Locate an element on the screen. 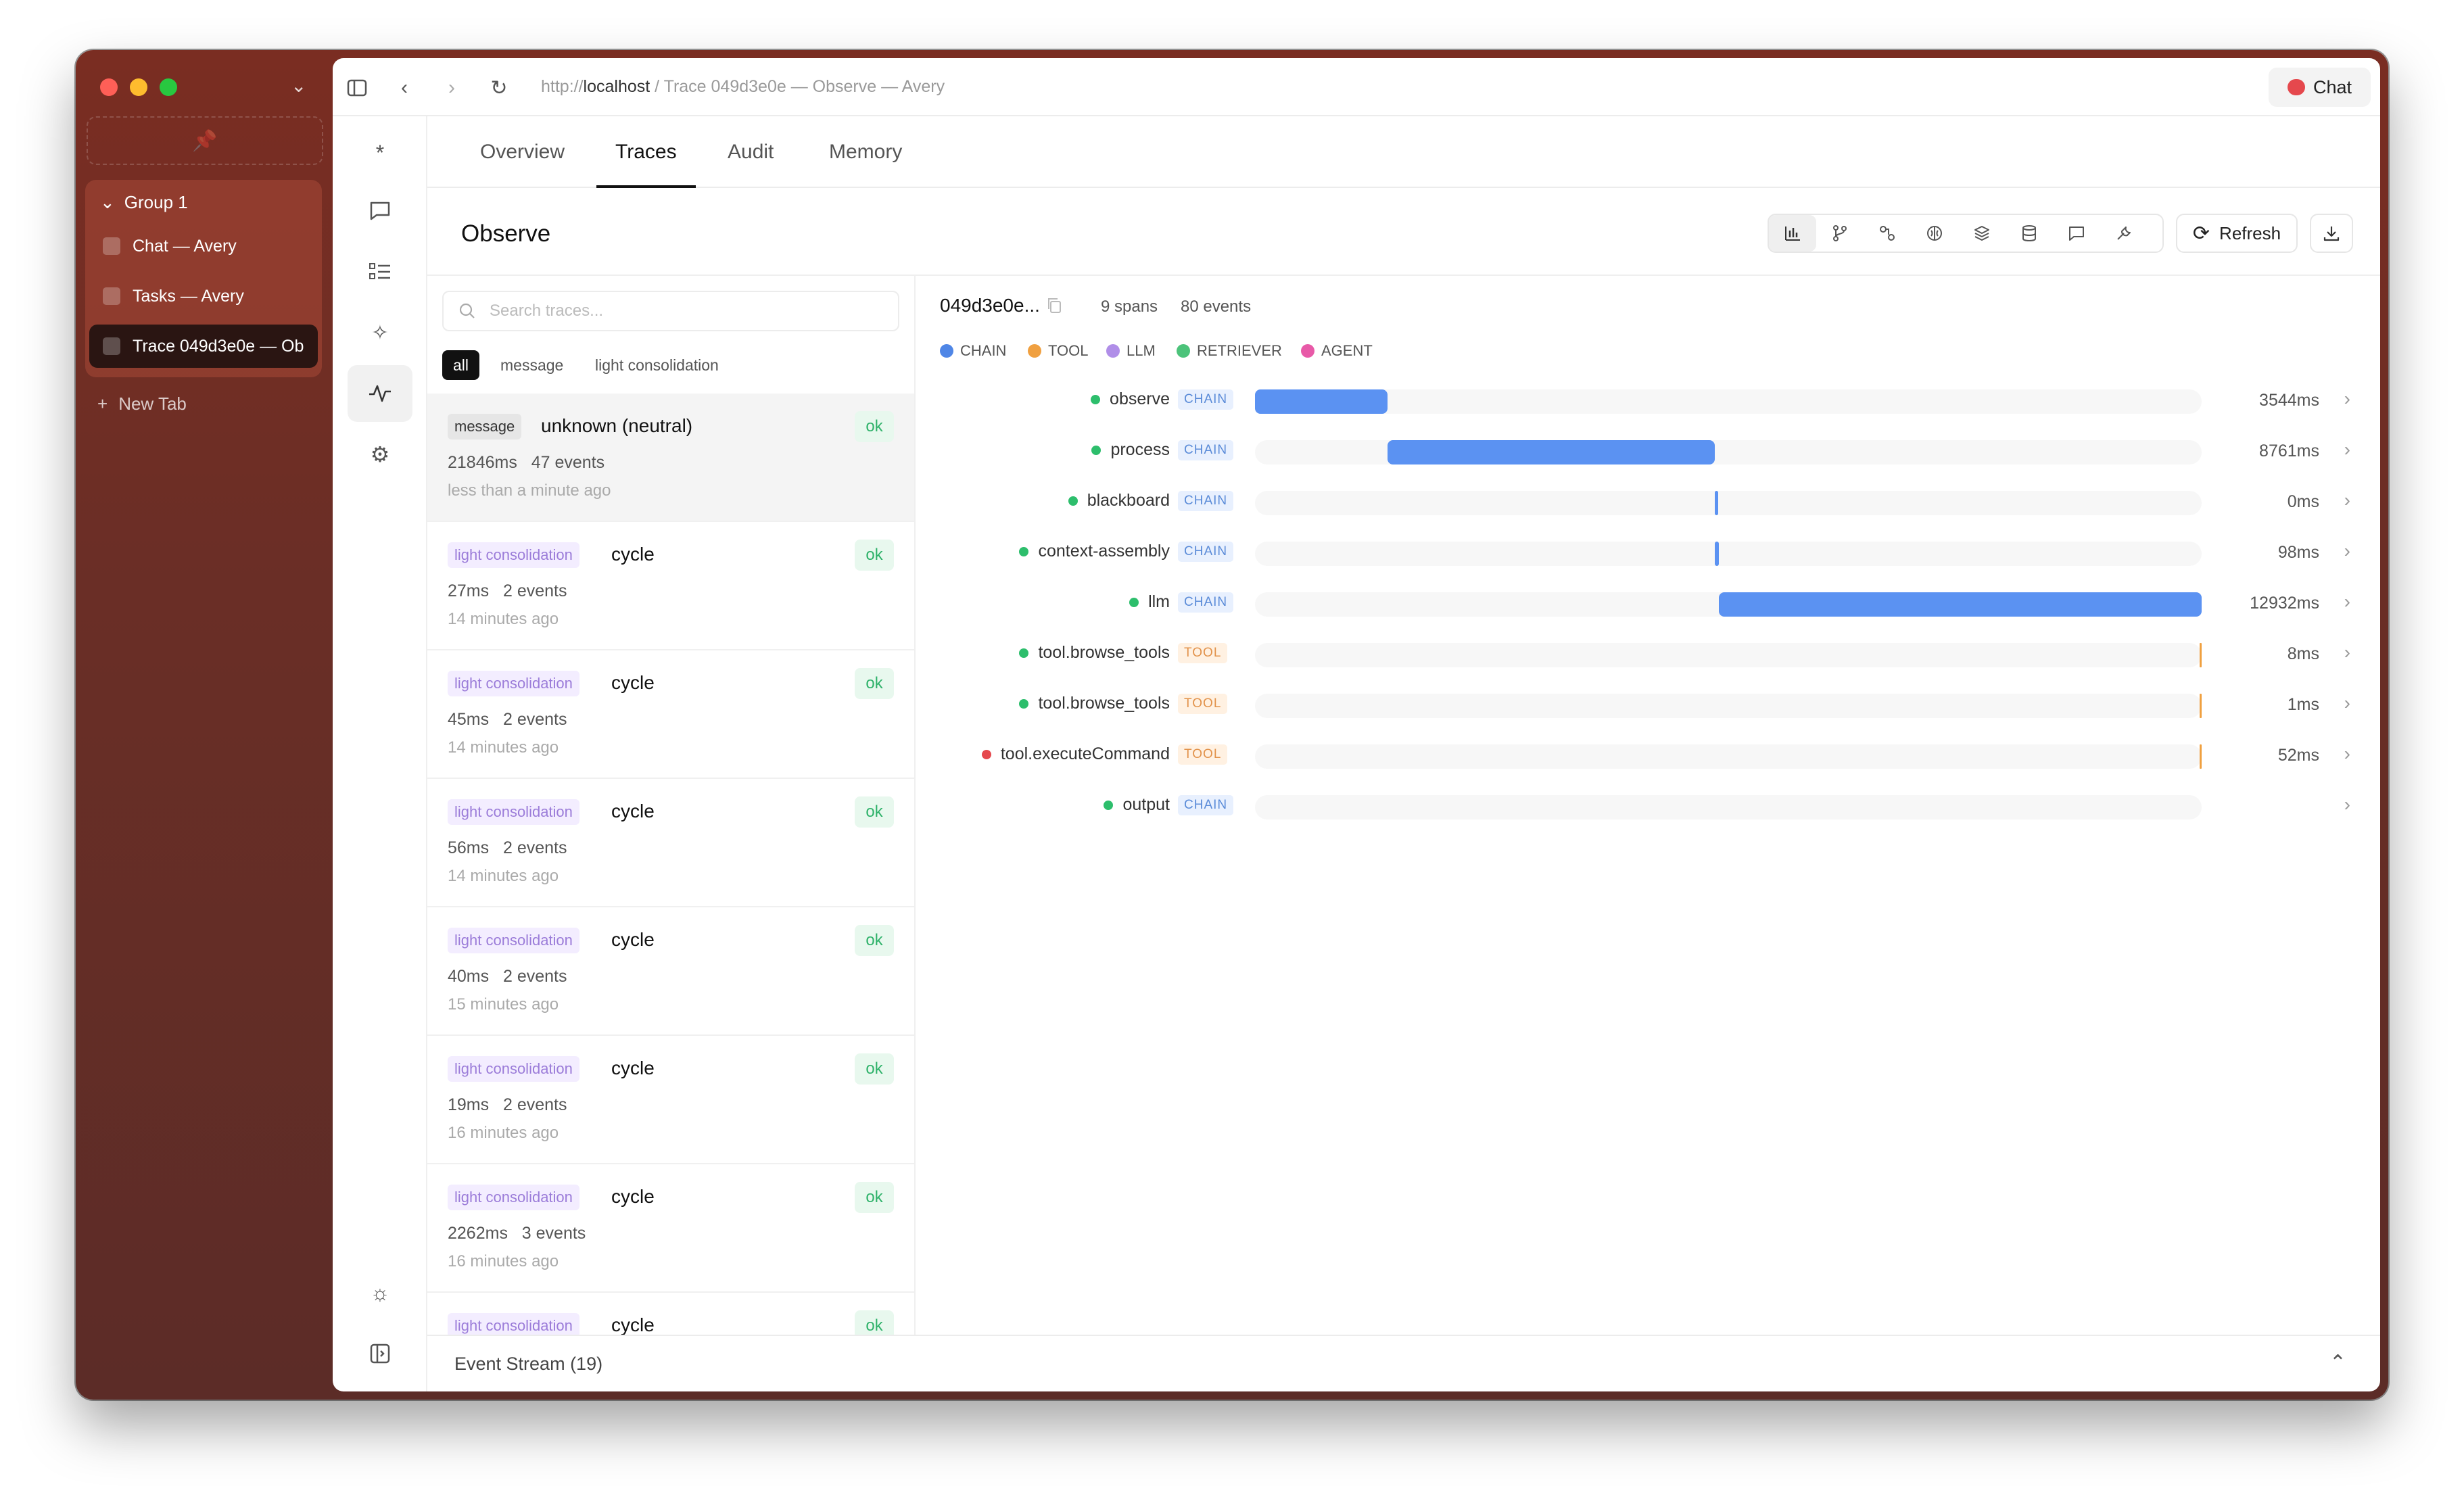 The image size is (2464, 1501). status-badge: ok is located at coordinates (874, 1322).